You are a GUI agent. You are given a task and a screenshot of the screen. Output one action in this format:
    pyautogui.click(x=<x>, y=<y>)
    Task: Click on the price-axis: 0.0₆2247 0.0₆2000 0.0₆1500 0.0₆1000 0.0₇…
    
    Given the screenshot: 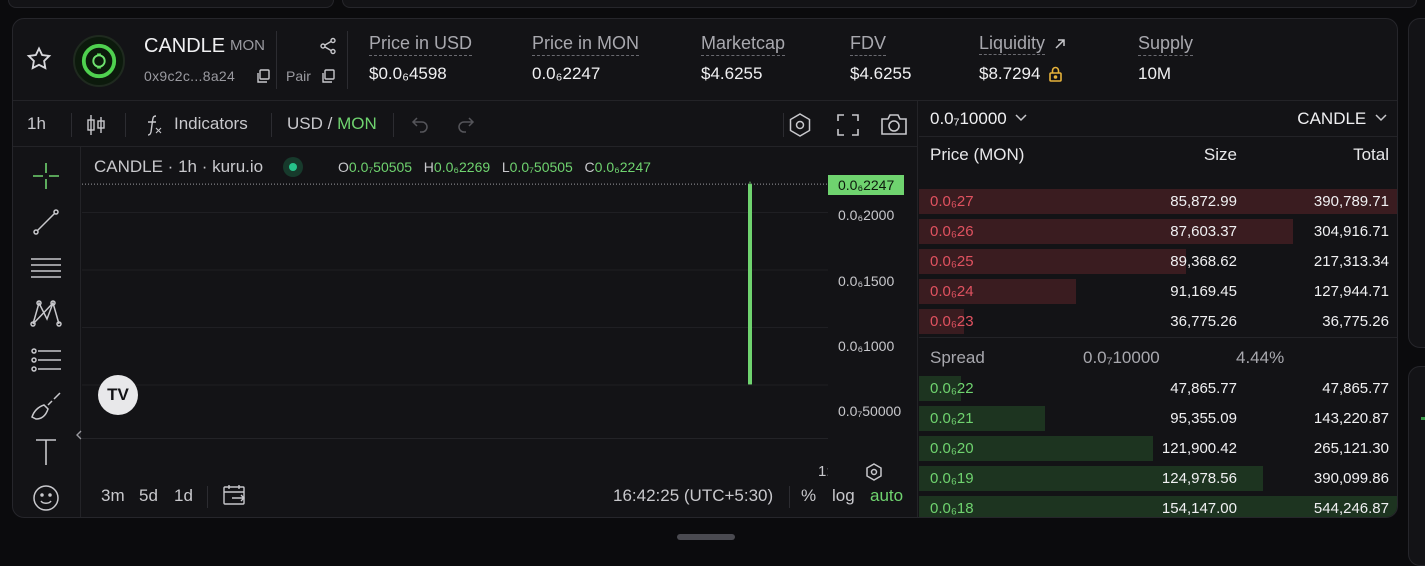 What is the action you would take?
    pyautogui.click(x=873, y=293)
    